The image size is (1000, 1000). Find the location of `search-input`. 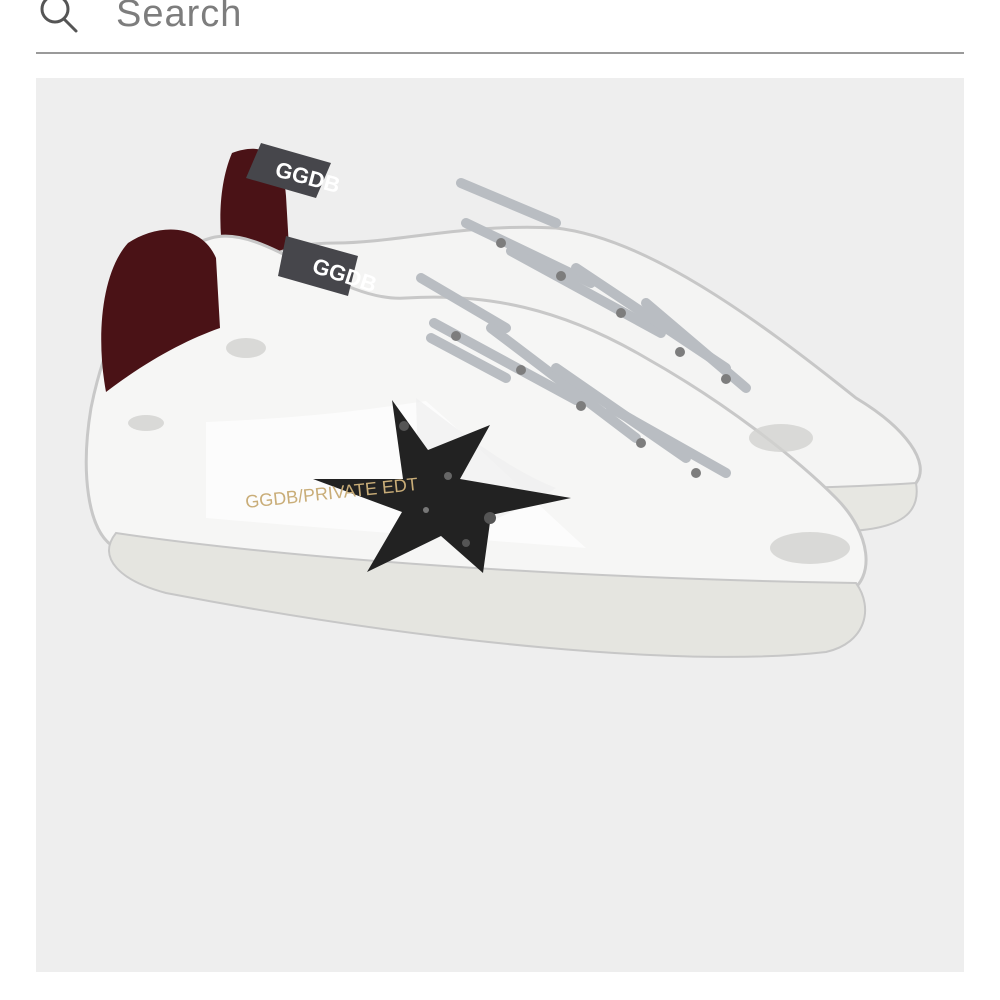

search-input is located at coordinates (526, 21).